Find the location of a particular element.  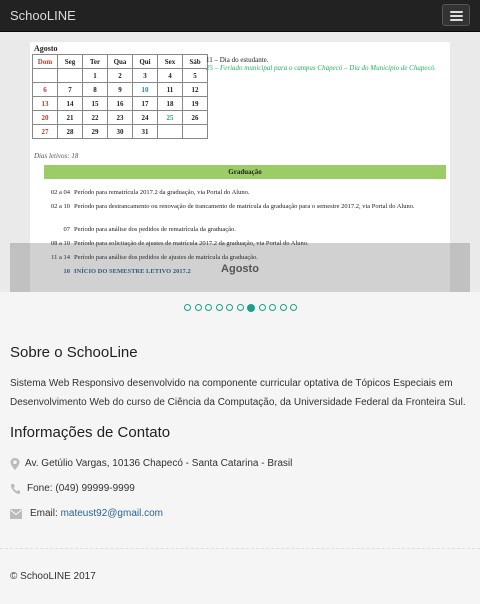

calendar-day: 29 is located at coordinates (95, 131).